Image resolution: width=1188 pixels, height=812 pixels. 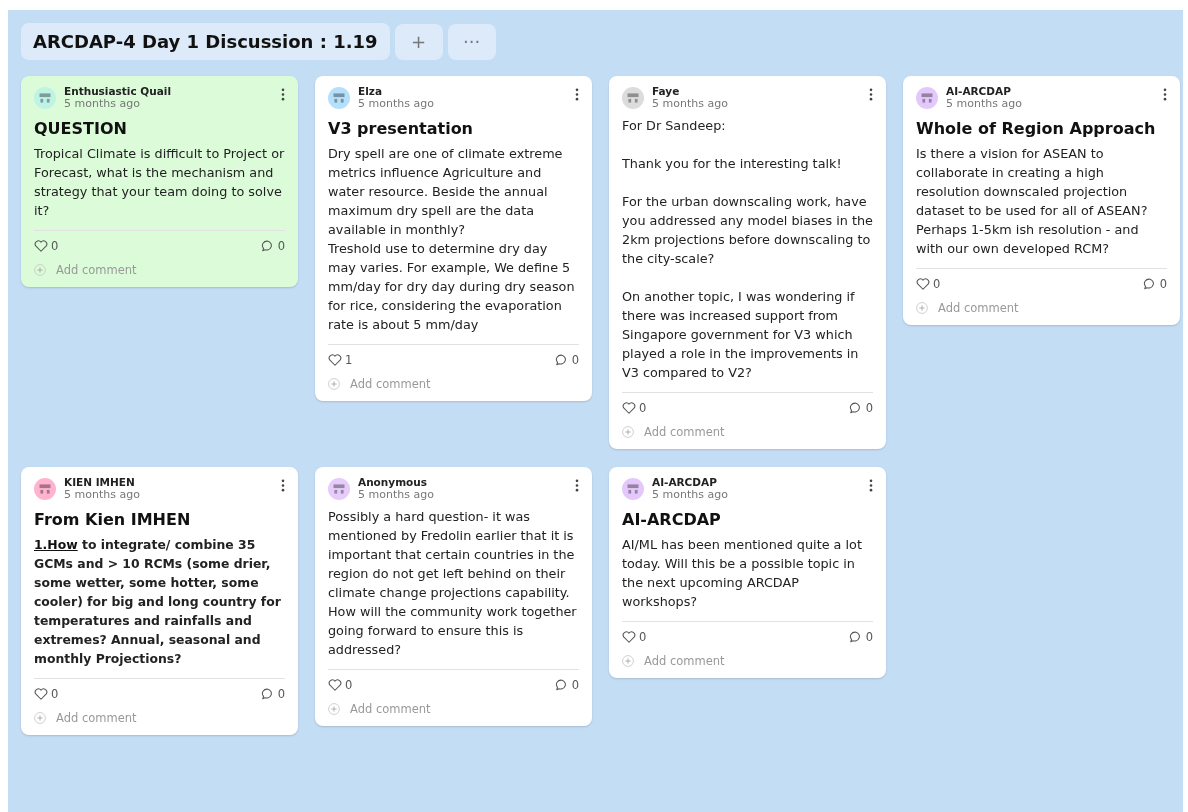 What do you see at coordinates (113, 519) in the screenshot?
I see `post-title: From Kien IMHEN` at bounding box center [113, 519].